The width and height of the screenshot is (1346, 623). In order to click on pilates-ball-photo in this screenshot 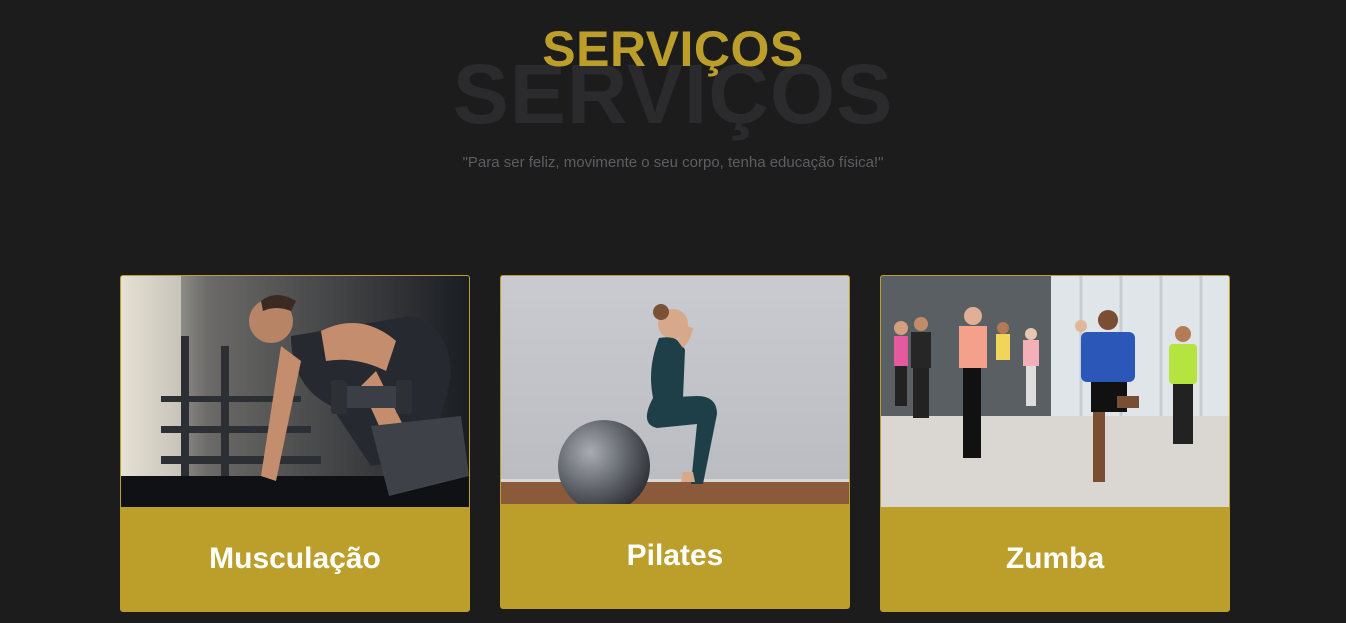, I will do `click(675, 390)`.